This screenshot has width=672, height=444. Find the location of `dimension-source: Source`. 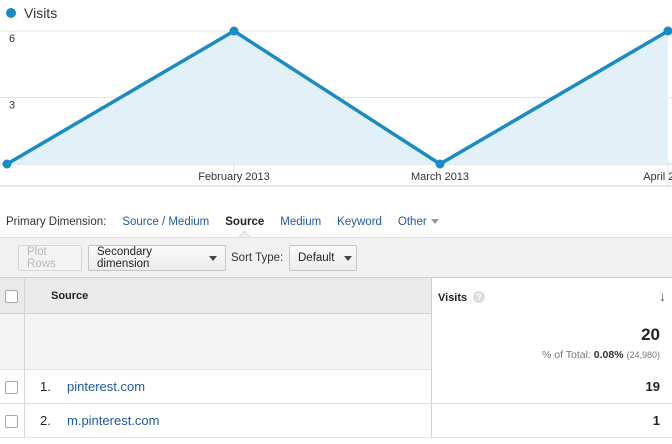

dimension-source: Source is located at coordinates (244, 222).